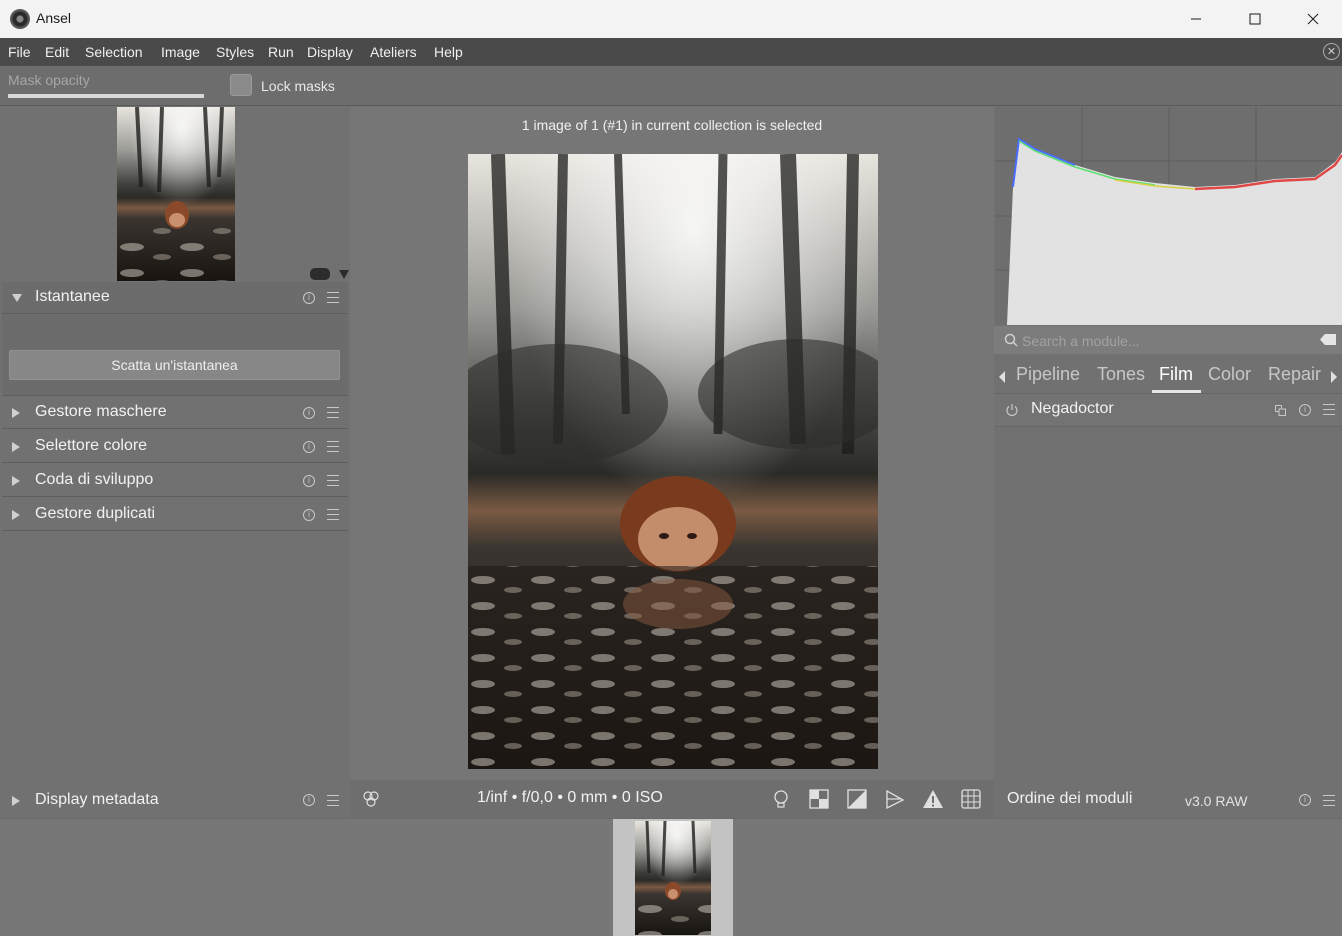  What do you see at coordinates (72, 296) in the screenshot?
I see `module-title: Istantanee` at bounding box center [72, 296].